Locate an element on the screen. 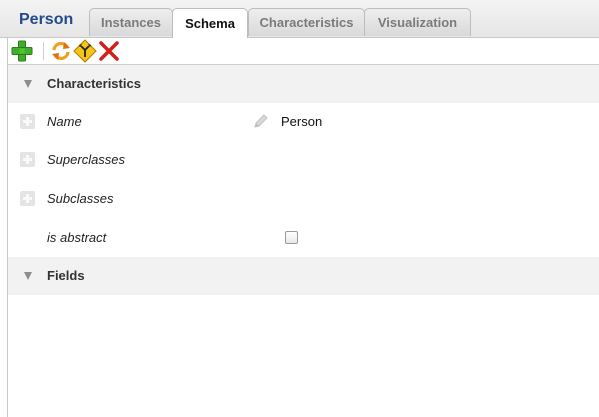 The height and width of the screenshot is (417, 599). merge-button is located at coordinates (85, 51).